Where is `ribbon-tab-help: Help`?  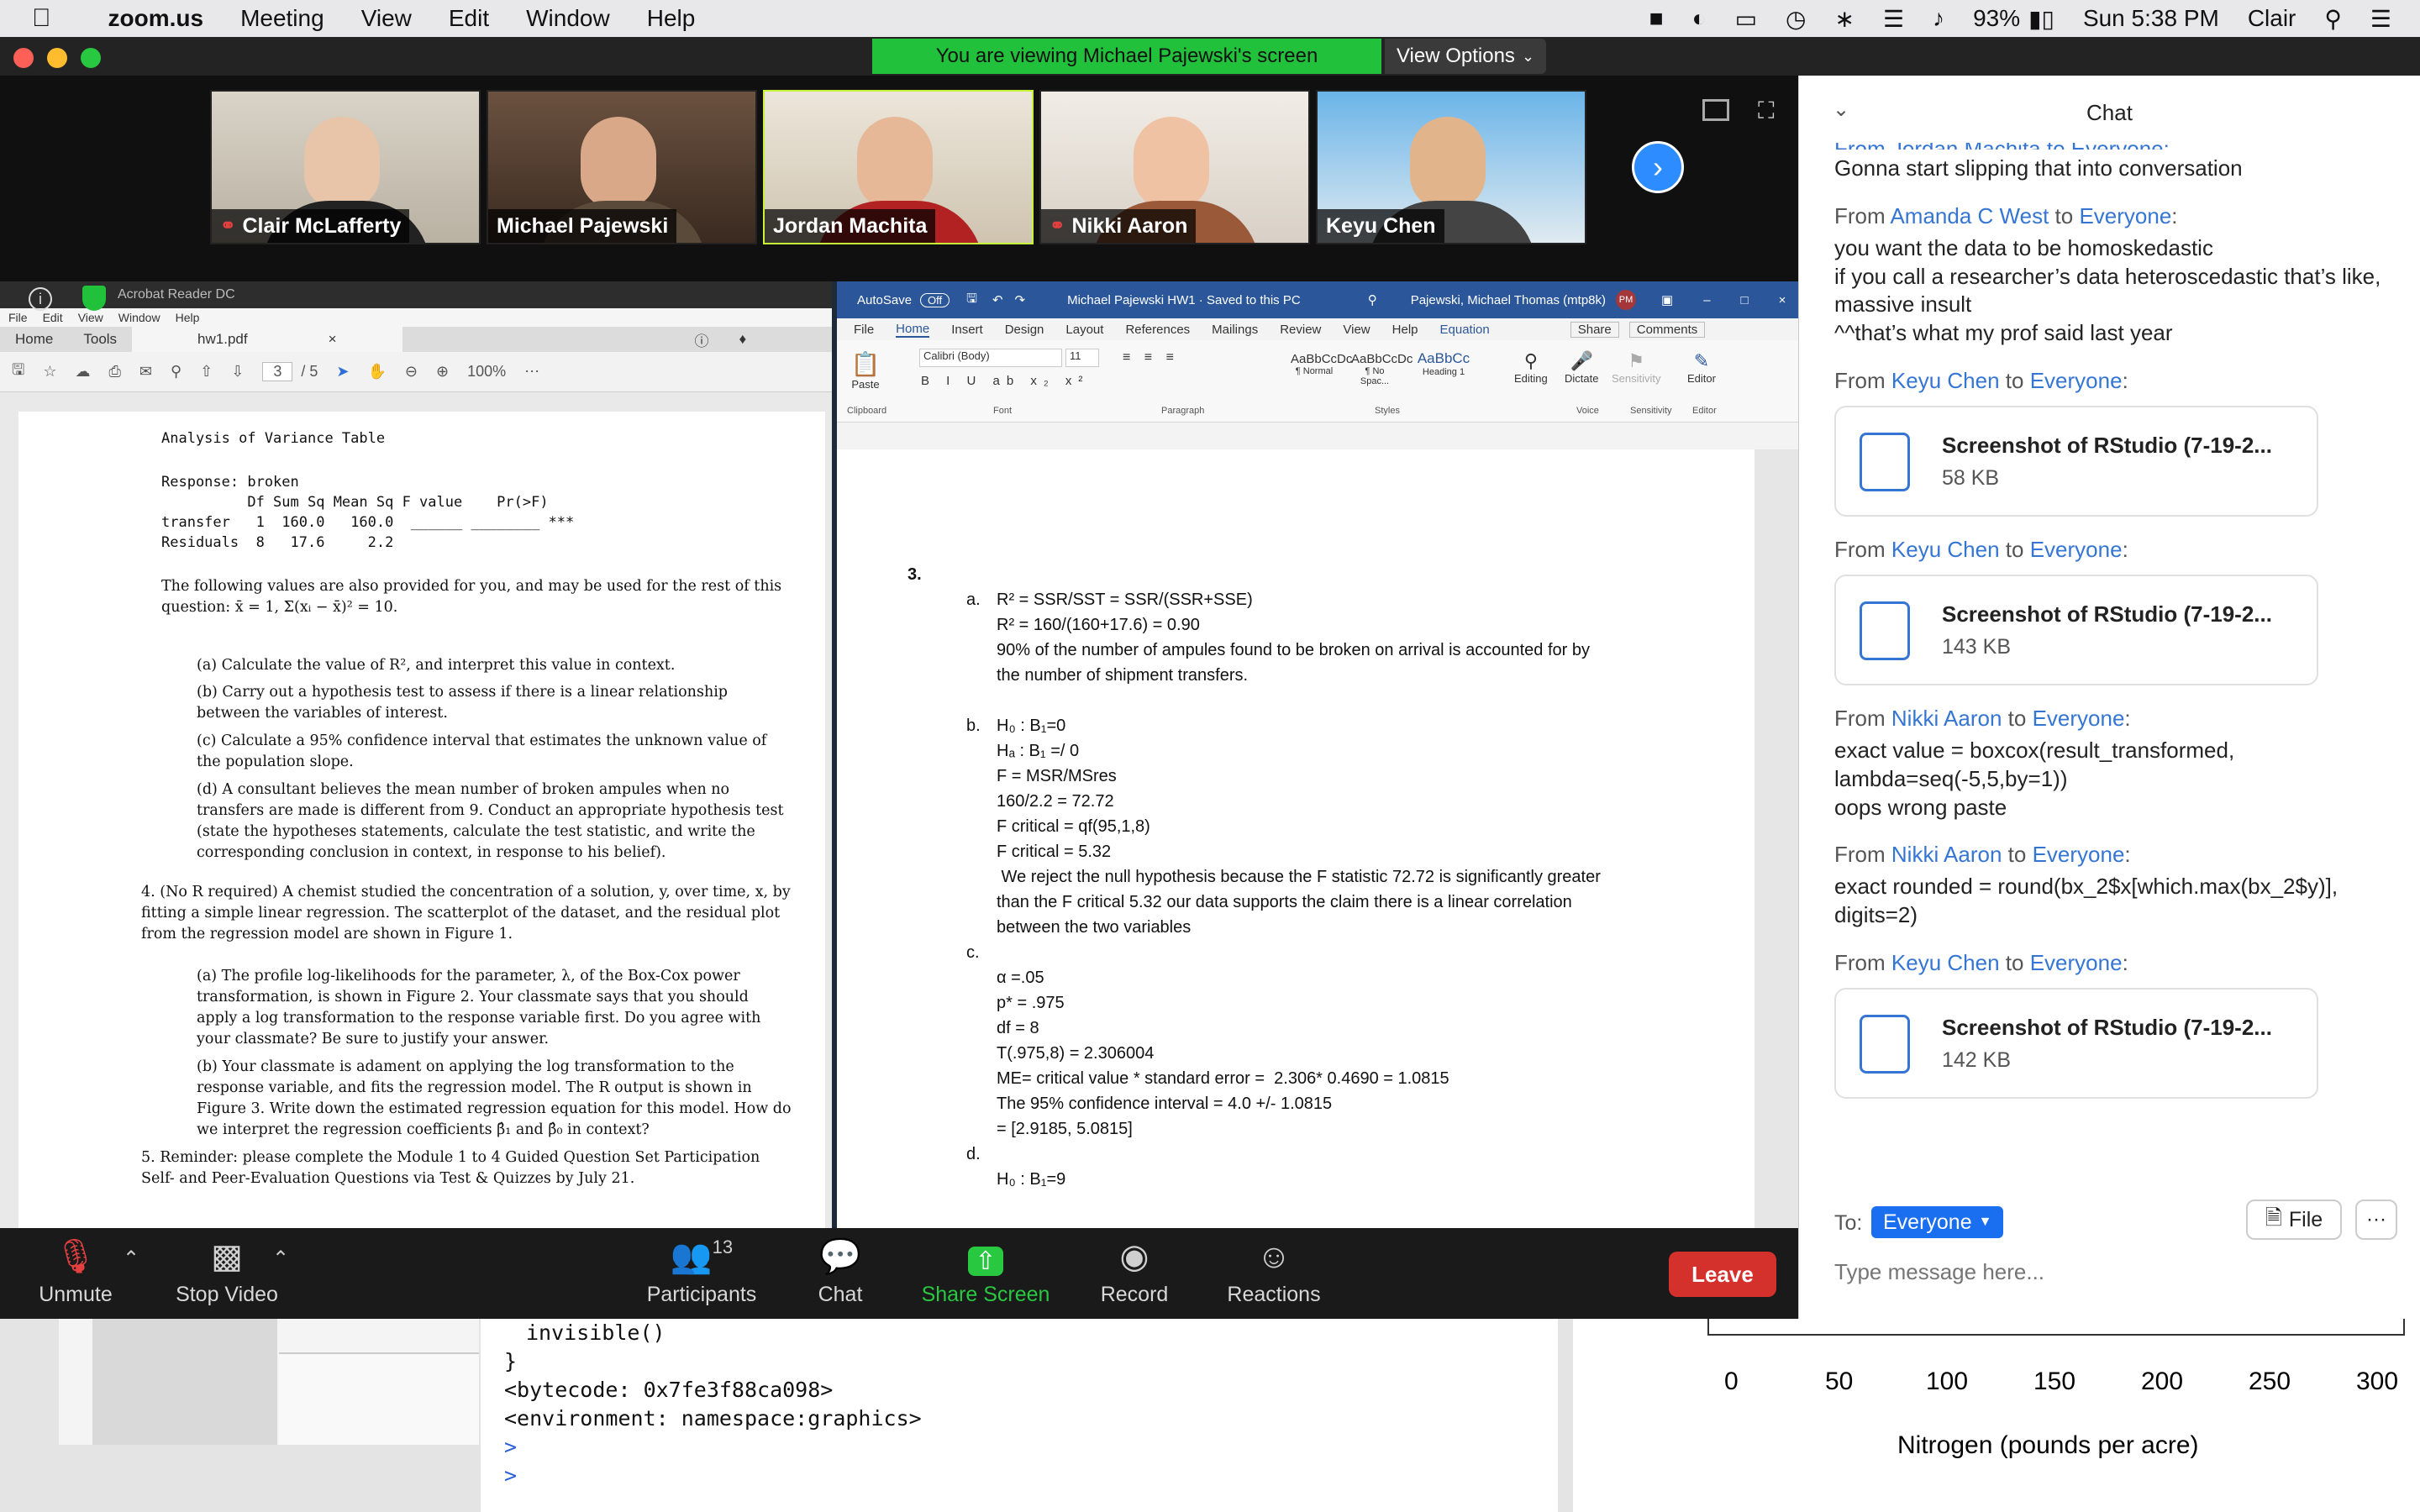 ribbon-tab-help: Help is located at coordinates (1405, 330).